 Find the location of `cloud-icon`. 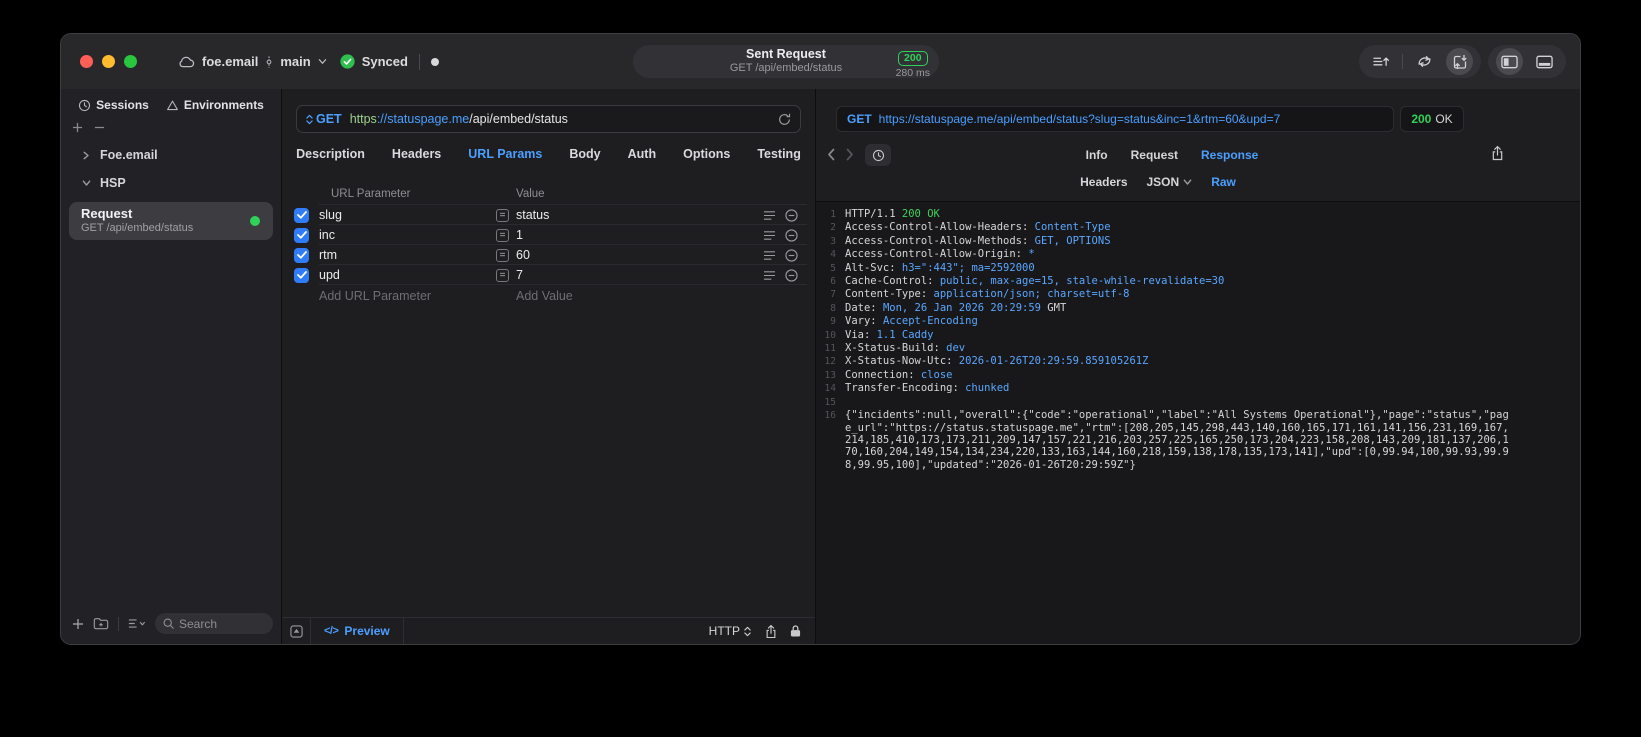

cloud-icon is located at coordinates (186, 61).